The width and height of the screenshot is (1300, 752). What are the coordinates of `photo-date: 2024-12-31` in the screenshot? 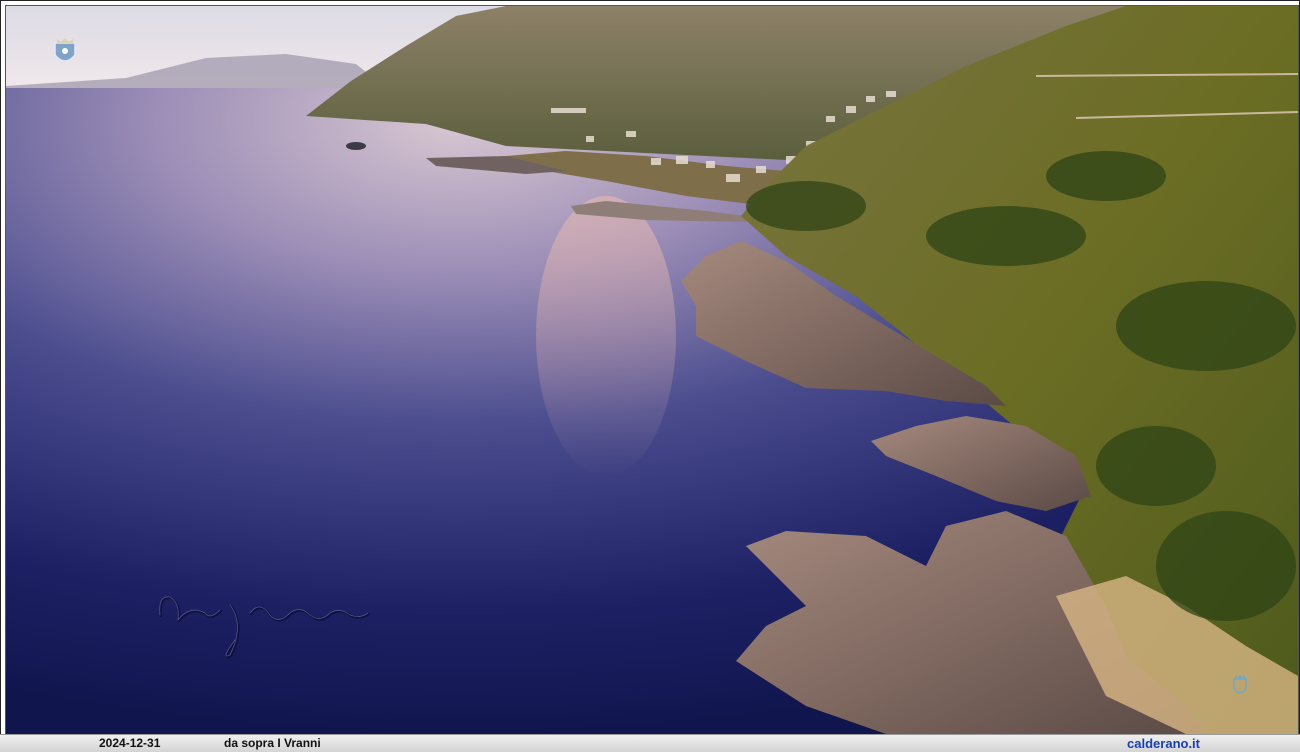 It's located at (130, 743).